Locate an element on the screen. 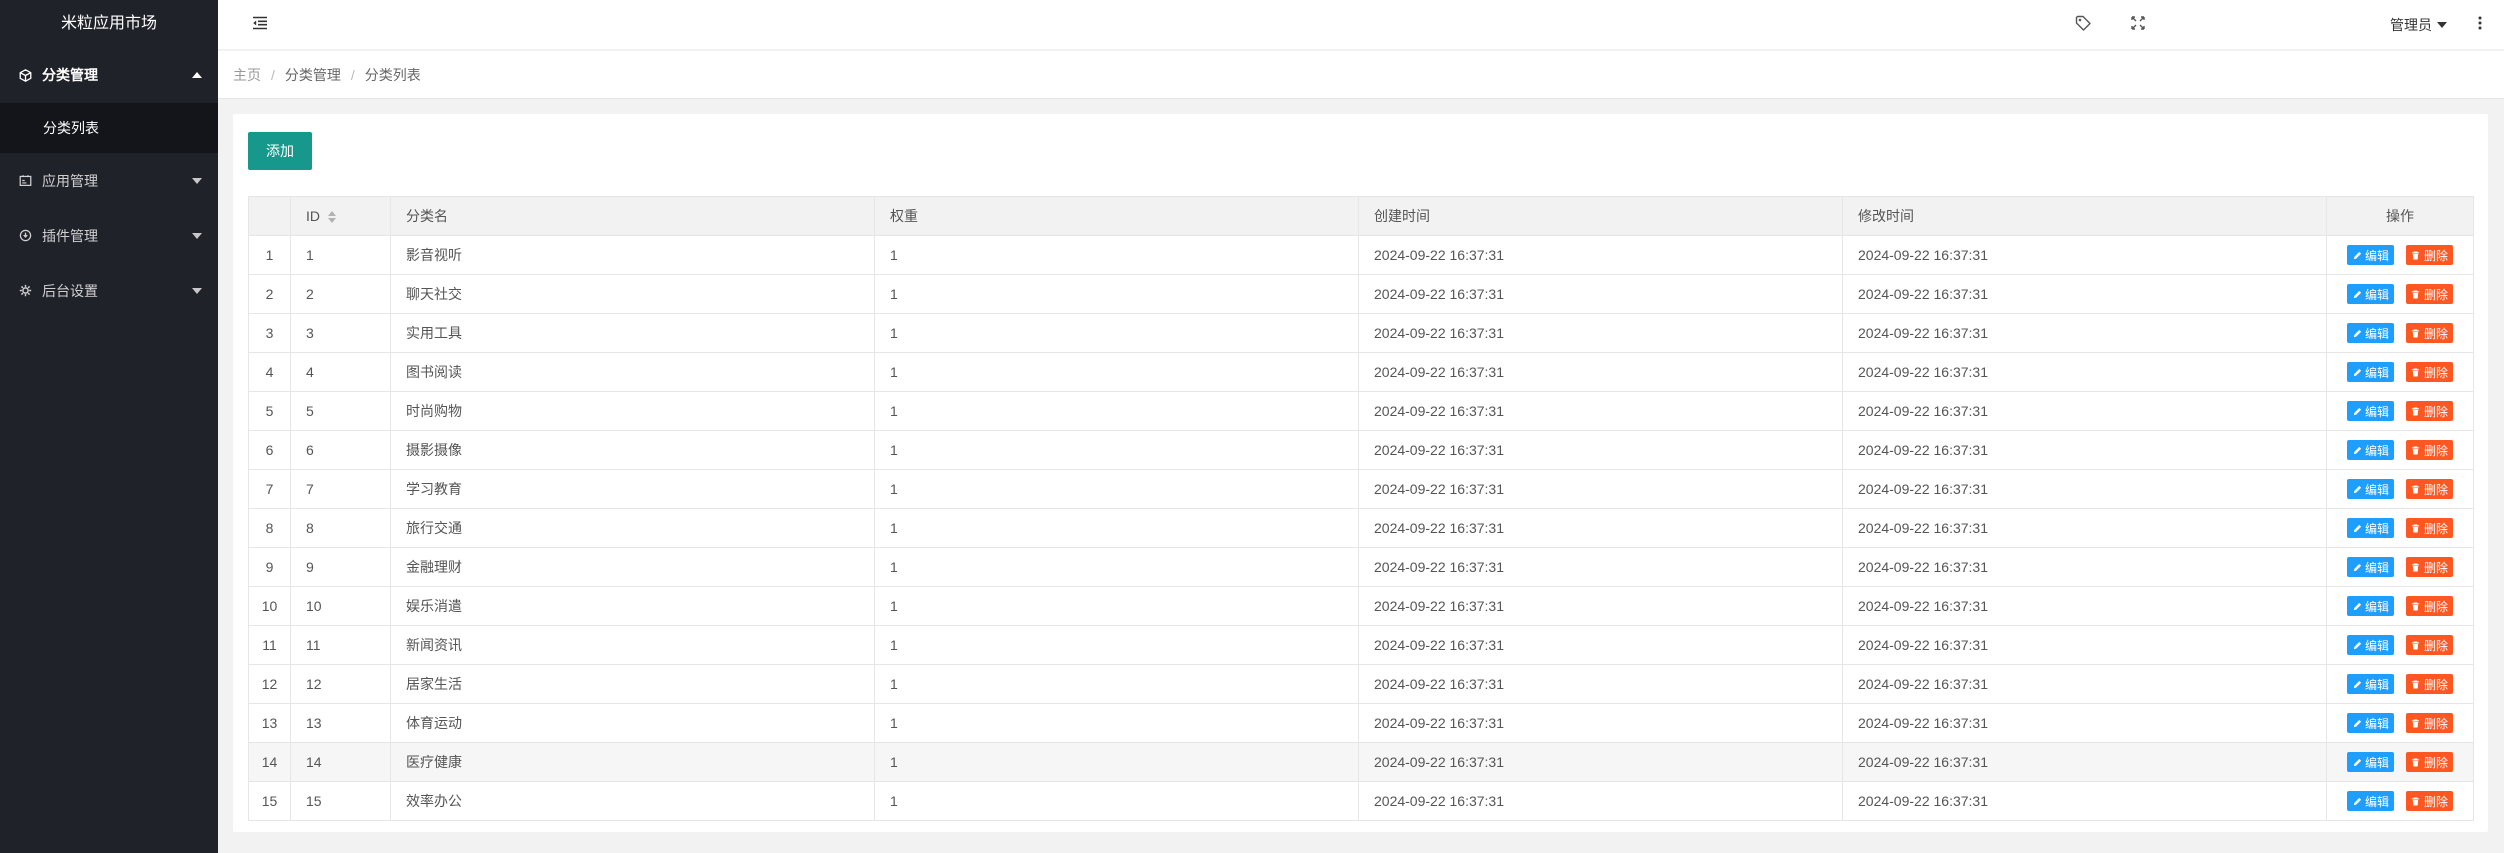 The height and width of the screenshot is (853, 2504). breadcrumb-home: 主页 is located at coordinates (247, 75).